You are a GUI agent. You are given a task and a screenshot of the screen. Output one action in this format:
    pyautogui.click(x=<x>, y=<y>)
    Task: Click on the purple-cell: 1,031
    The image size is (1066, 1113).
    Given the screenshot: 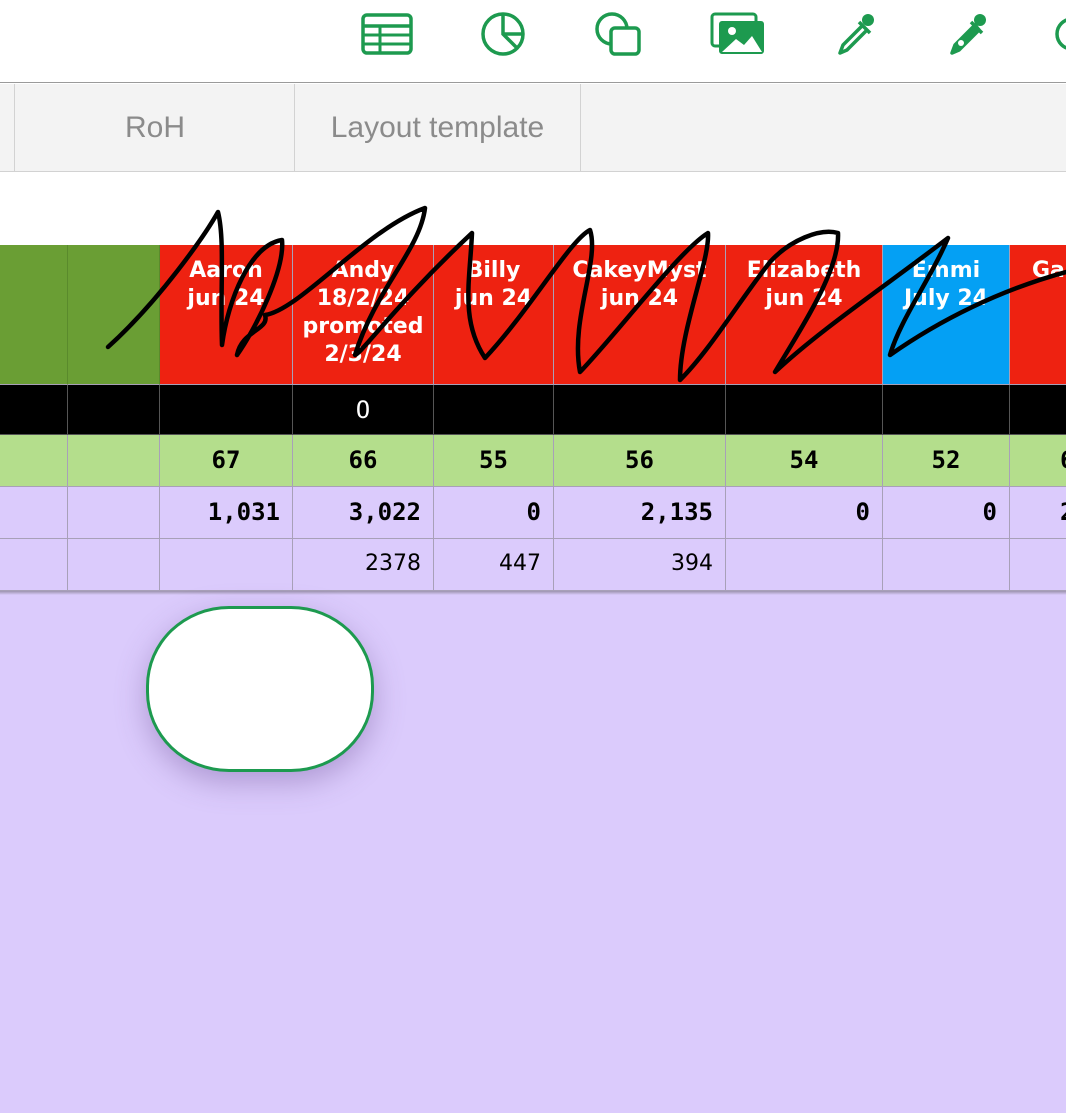 What is the action you would take?
    pyautogui.click(x=226, y=513)
    